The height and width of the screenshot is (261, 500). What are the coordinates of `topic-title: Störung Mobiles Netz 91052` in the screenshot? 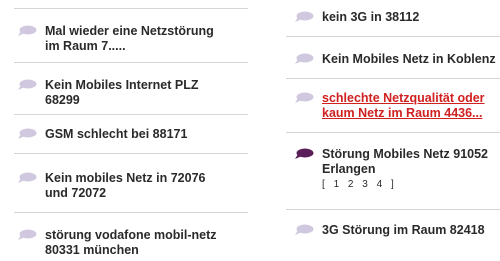 It's located at (405, 154).